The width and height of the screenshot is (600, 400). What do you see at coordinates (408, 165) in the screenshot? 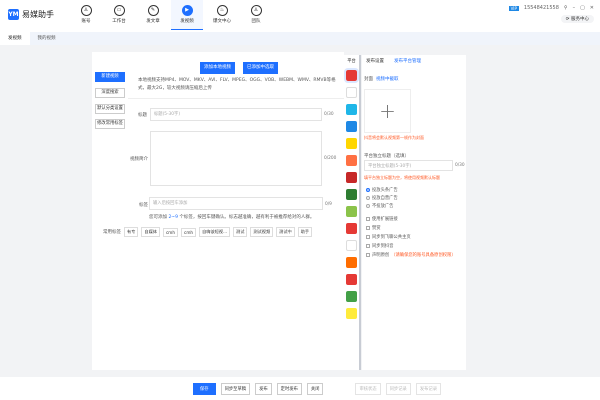
I see `platform-title-input: 平台独立标题(5-30字)` at bounding box center [408, 165].